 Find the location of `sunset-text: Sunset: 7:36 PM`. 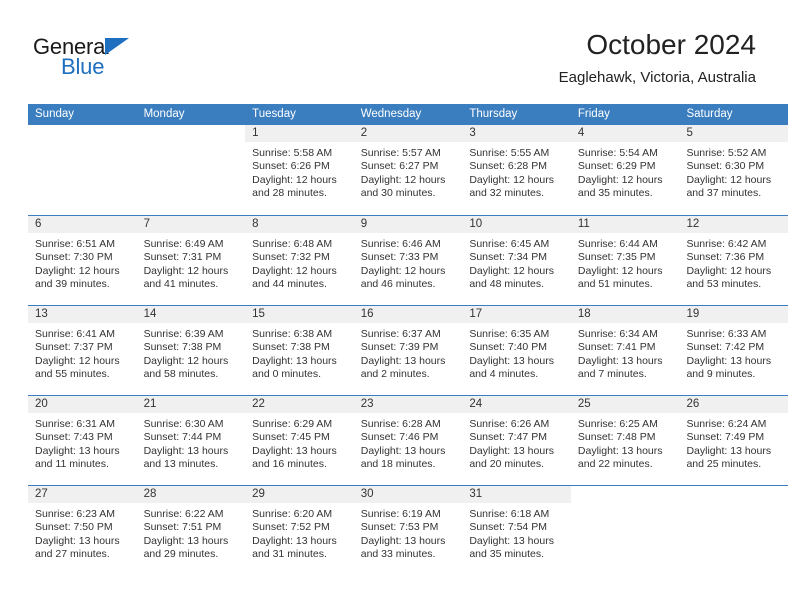

sunset-text: Sunset: 7:36 PM is located at coordinates (725, 257).